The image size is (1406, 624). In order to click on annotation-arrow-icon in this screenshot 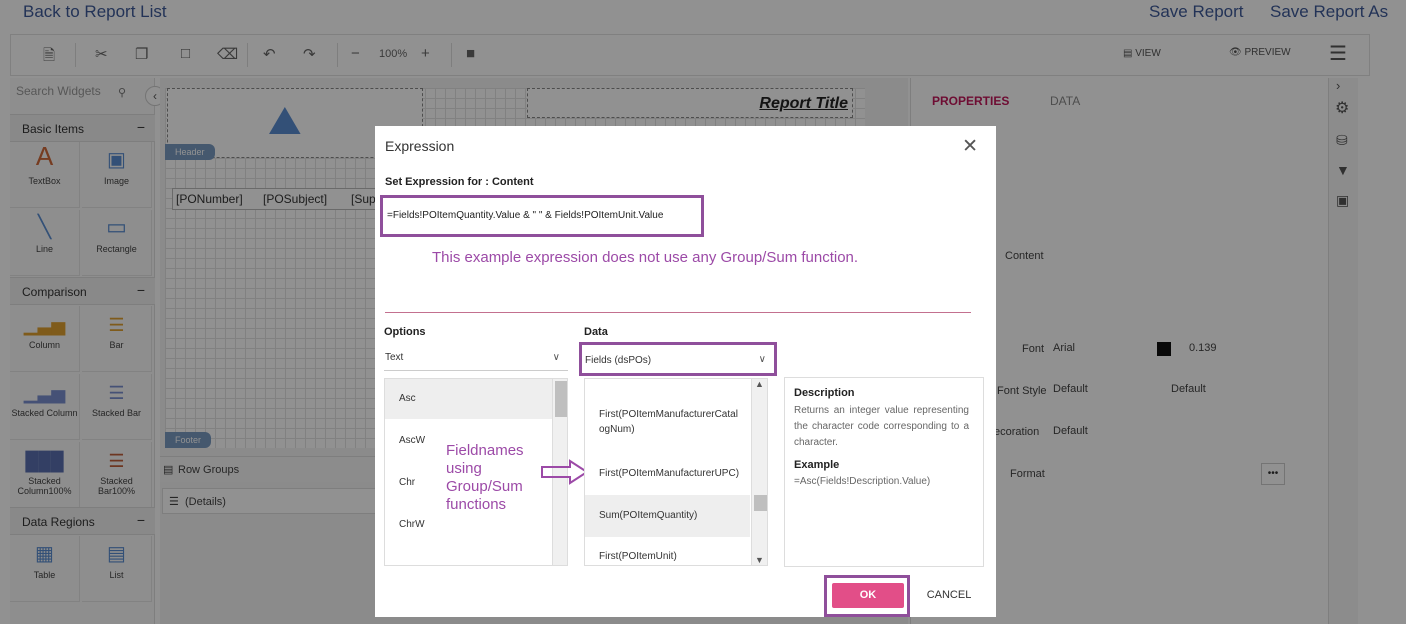, I will do `click(565, 472)`.